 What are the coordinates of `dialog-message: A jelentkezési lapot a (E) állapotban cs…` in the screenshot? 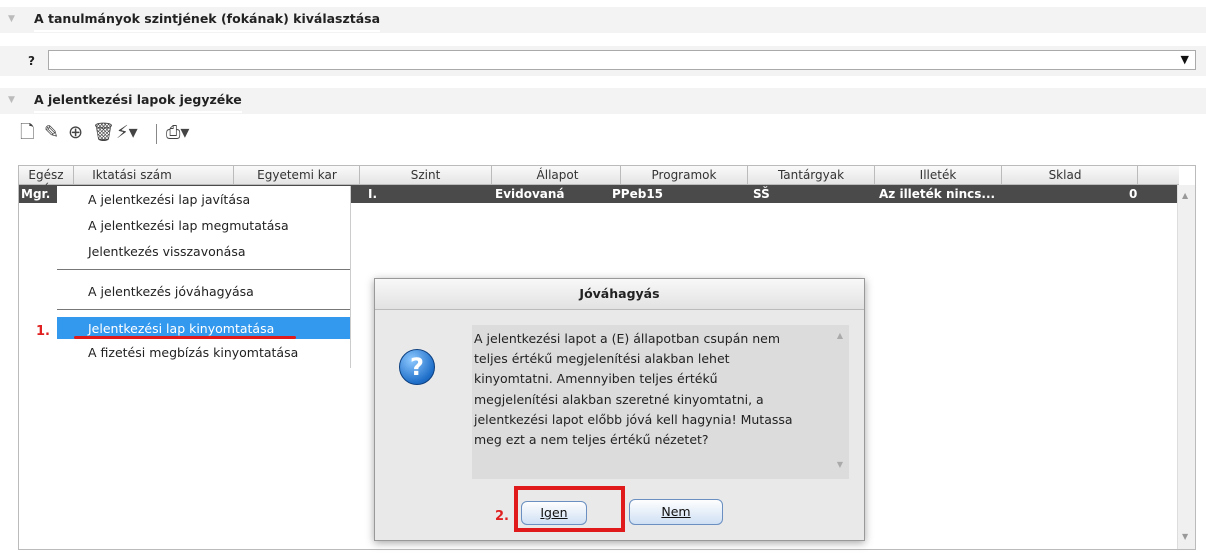 It's located at (633, 389).